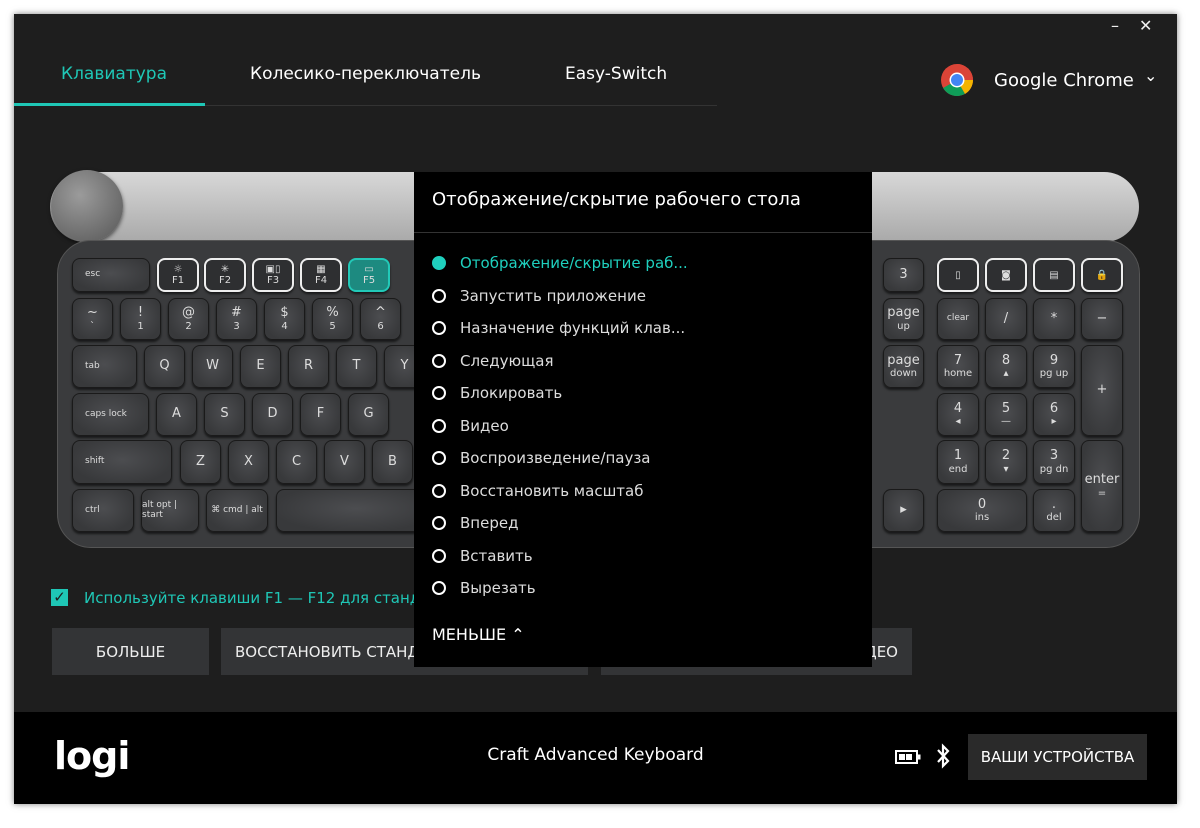 The height and width of the screenshot is (828, 1200). What do you see at coordinates (1057, 757) in the screenshot?
I see `your-devices-button: ВАШИ УСТРОЙСТВА` at bounding box center [1057, 757].